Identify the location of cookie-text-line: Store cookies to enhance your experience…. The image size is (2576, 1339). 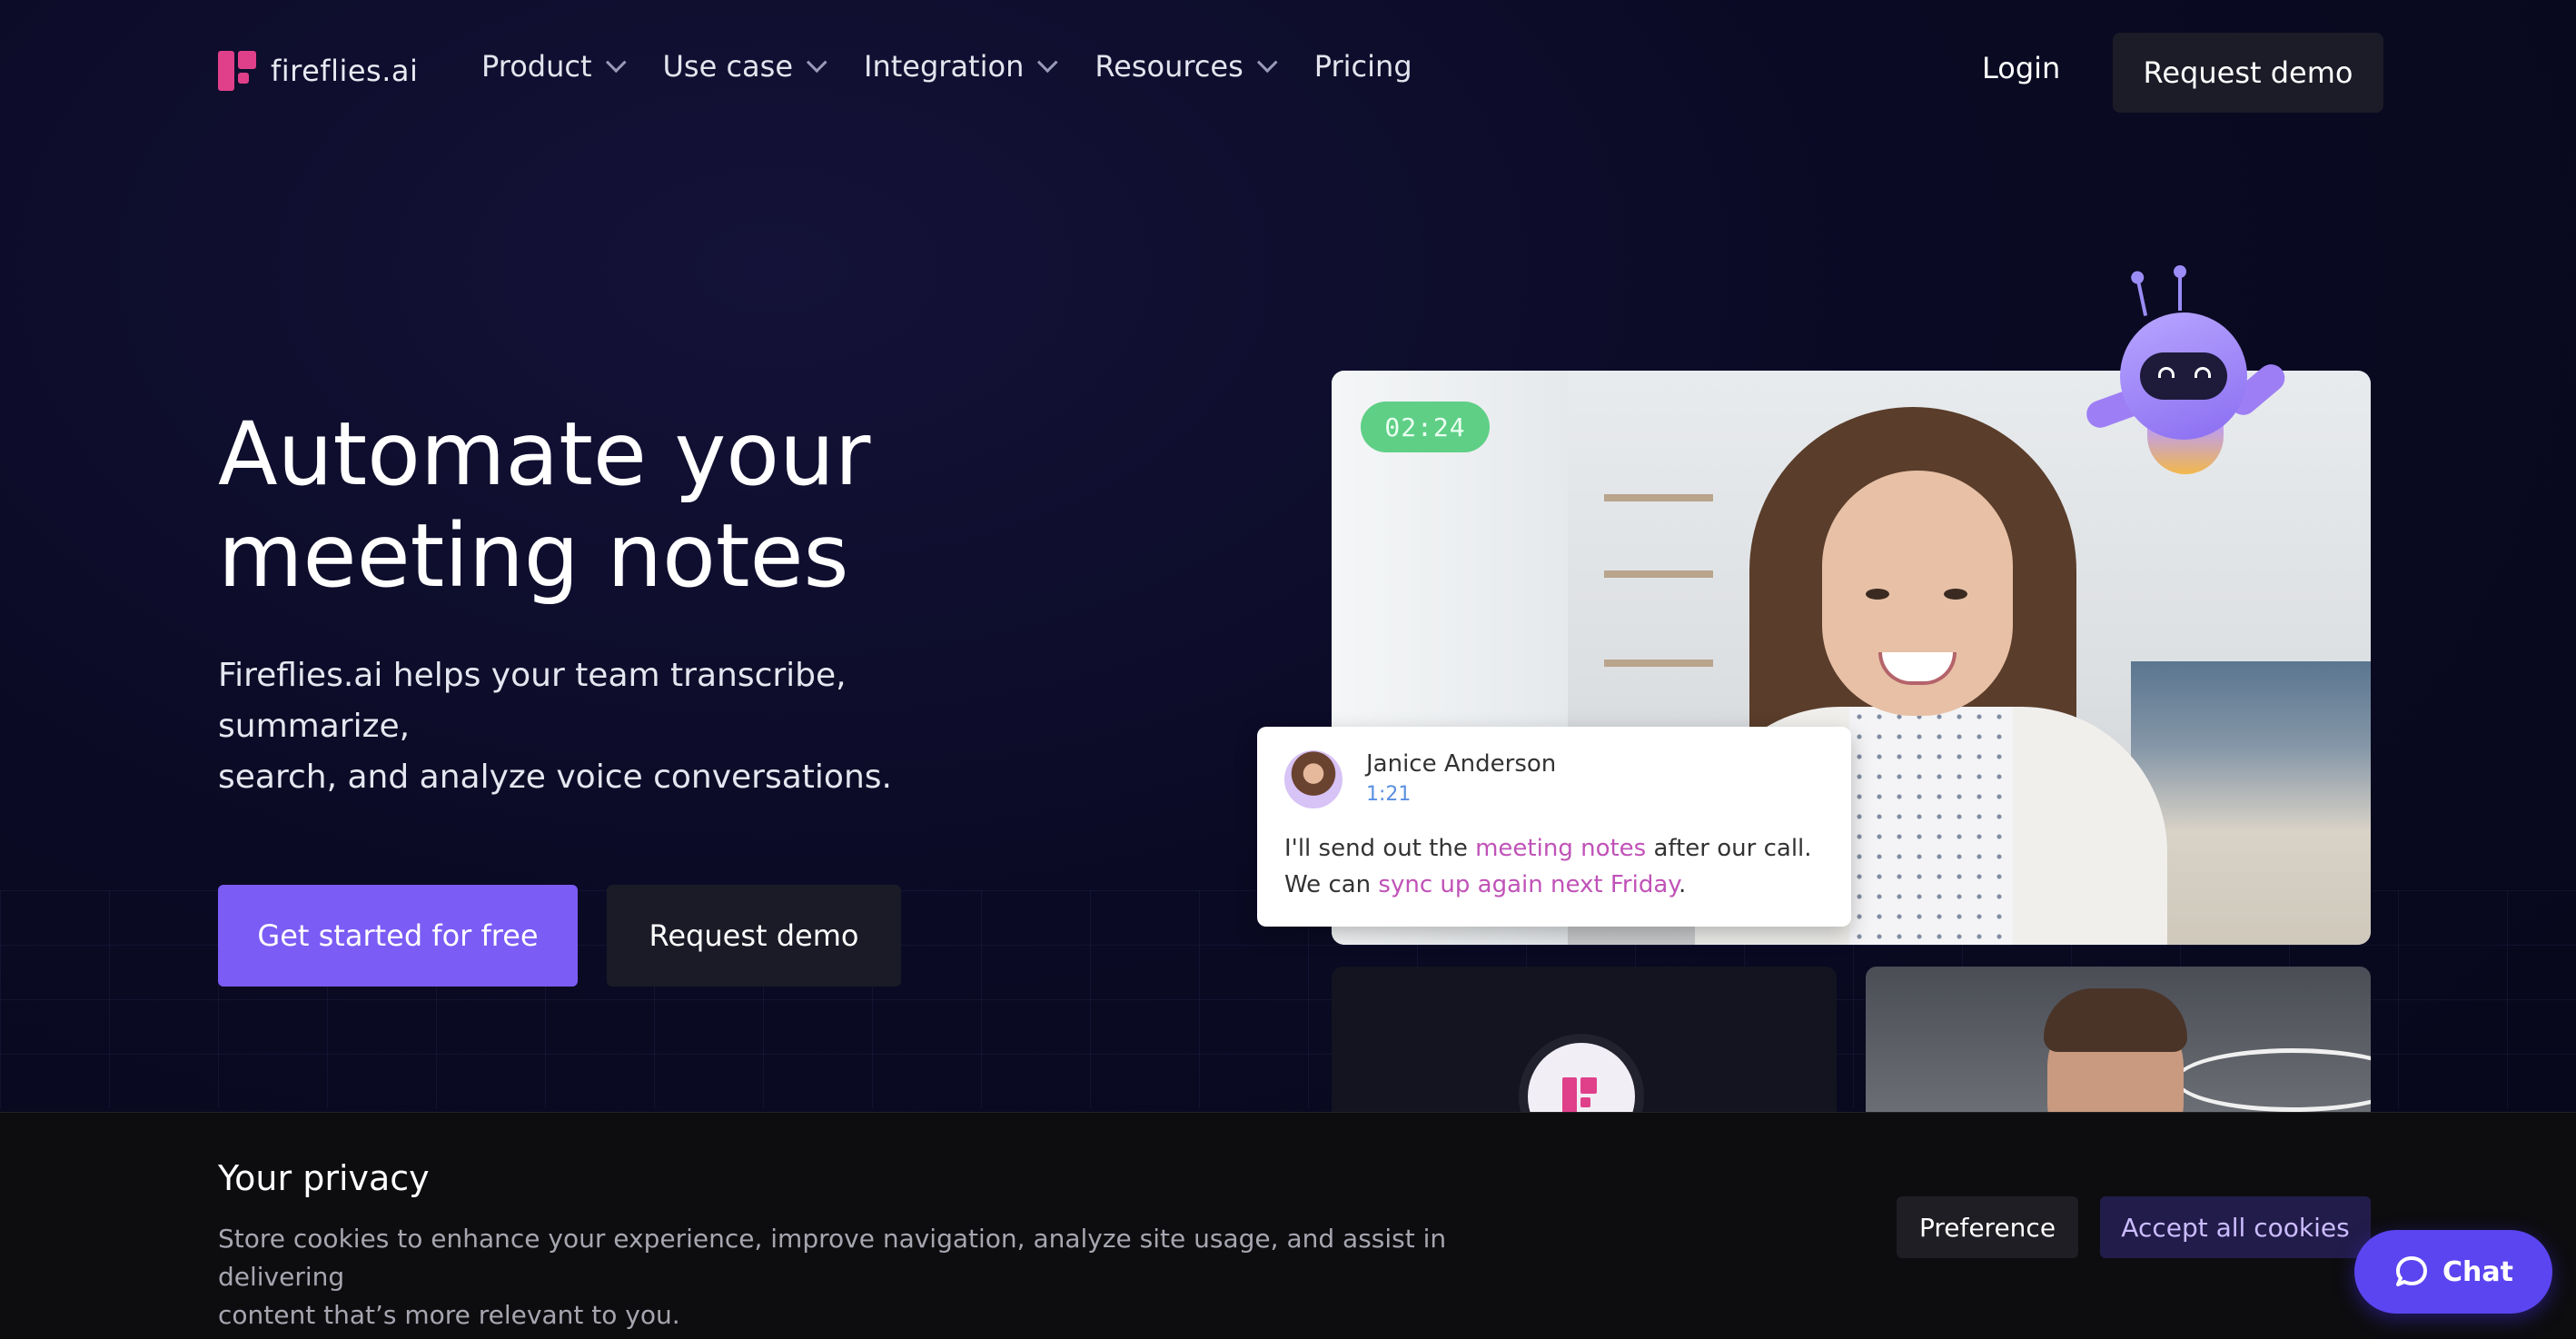
(832, 1258).